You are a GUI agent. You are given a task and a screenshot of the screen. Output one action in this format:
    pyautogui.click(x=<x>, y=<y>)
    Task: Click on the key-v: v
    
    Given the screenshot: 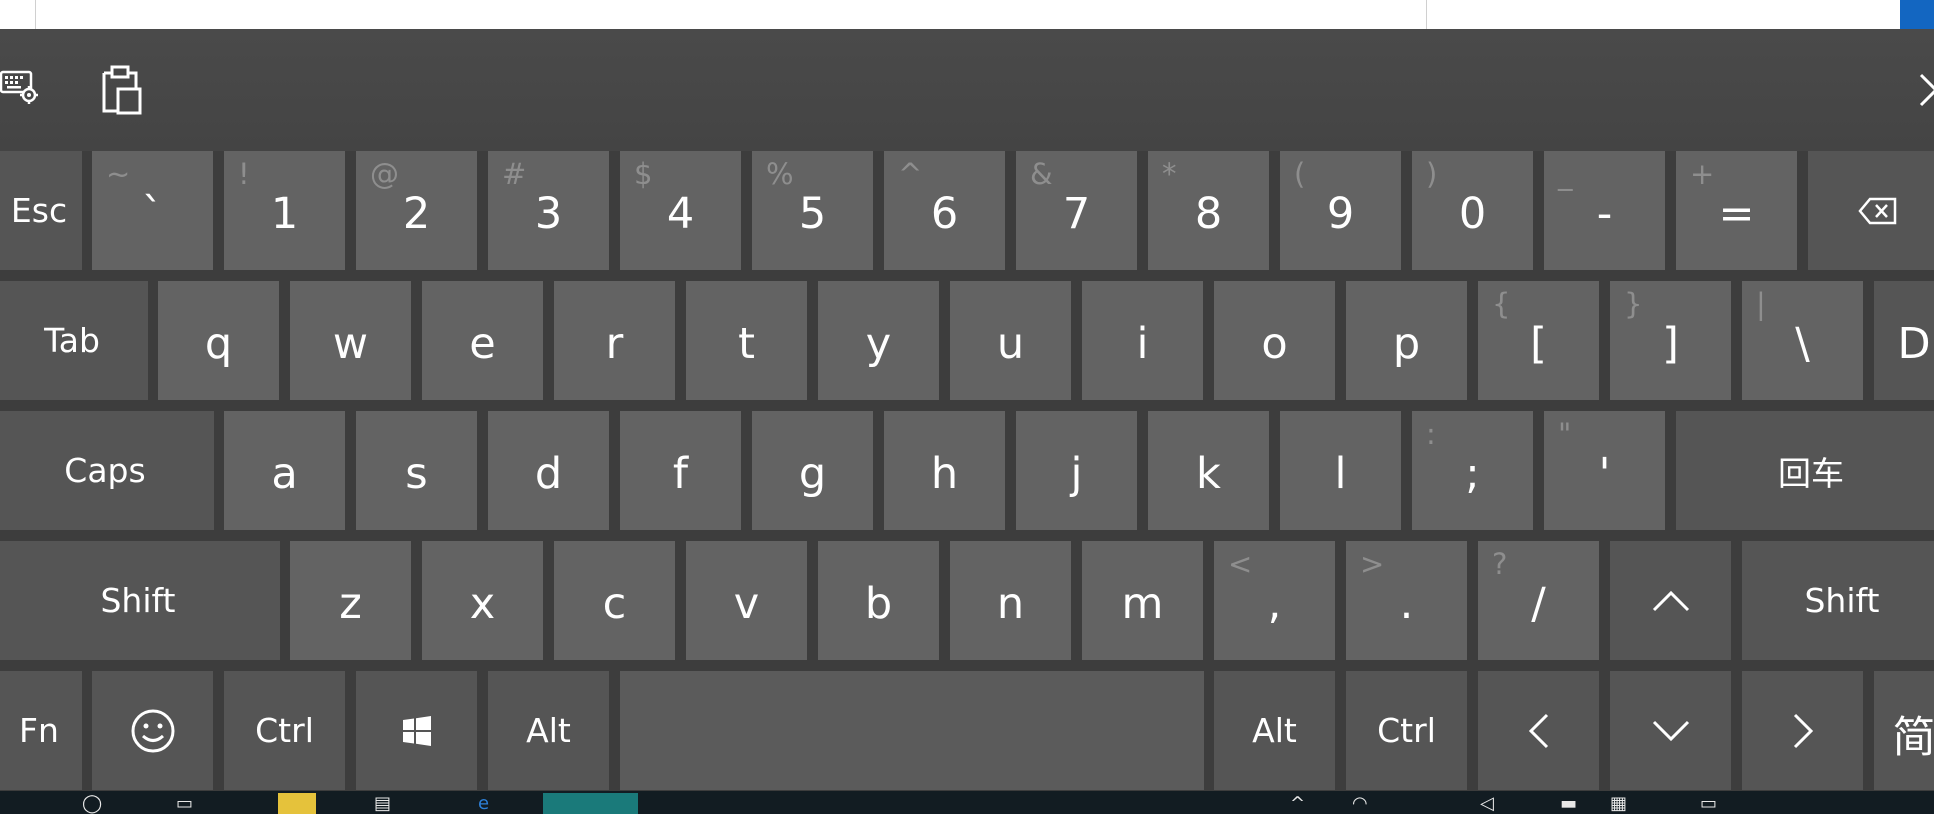 What is the action you would take?
    pyautogui.click(x=746, y=600)
    